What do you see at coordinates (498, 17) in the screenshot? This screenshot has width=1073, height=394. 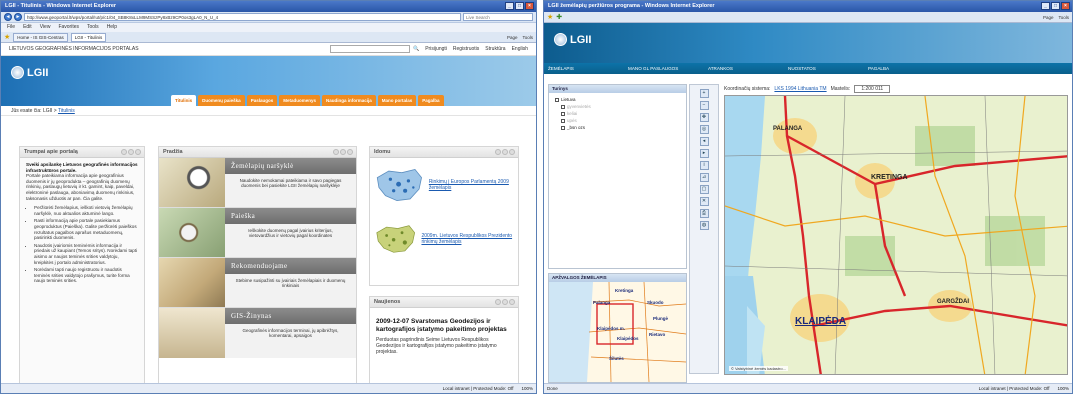 I see `search-input: Live Search` at bounding box center [498, 17].